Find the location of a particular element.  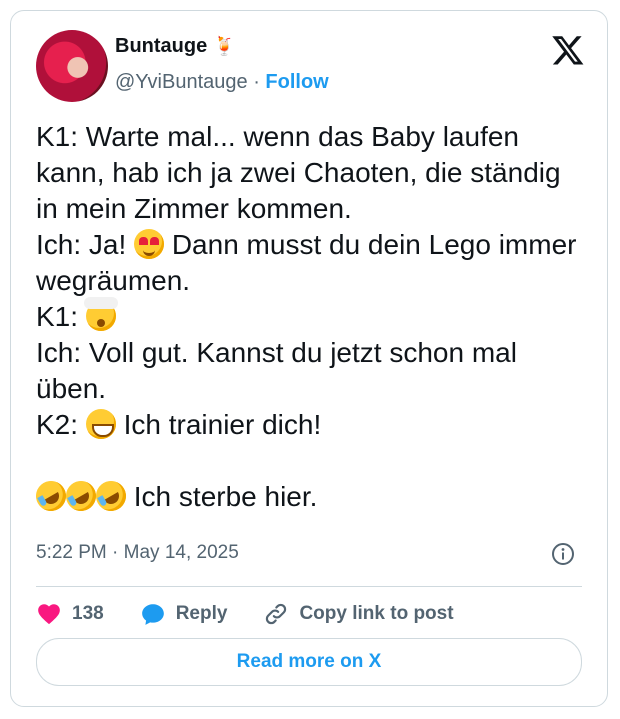

tweet-timestamp: 5:22 PM · May 14, 2025 is located at coordinates (137, 553).